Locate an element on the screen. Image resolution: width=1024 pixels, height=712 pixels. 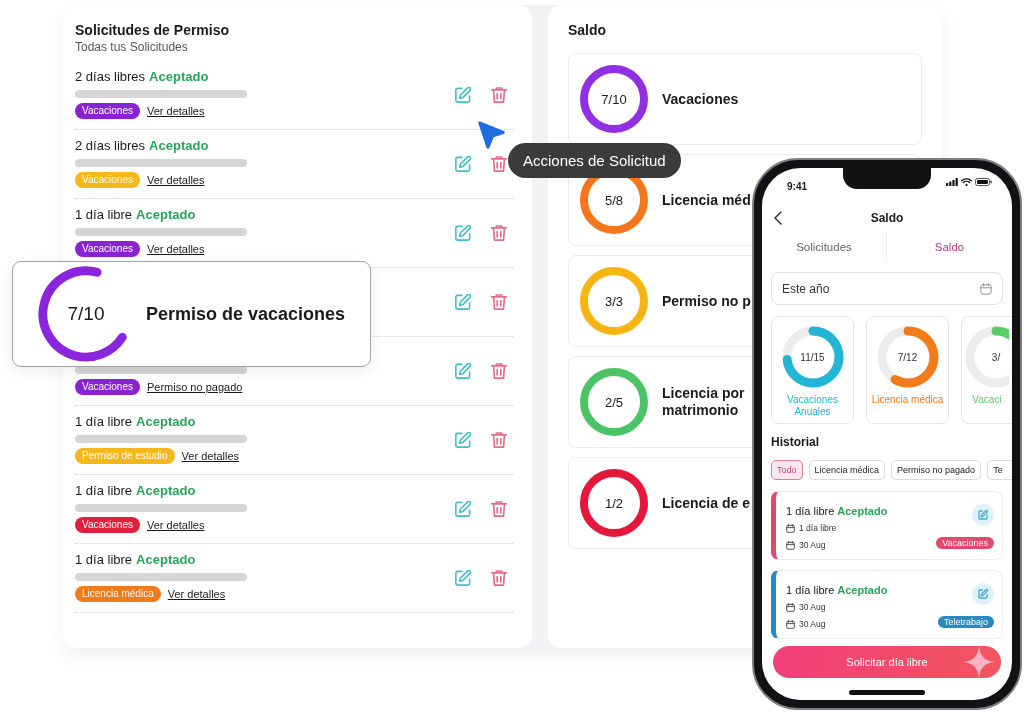
highlight-label: Permiso de vacaciones is located at coordinates (246, 314).